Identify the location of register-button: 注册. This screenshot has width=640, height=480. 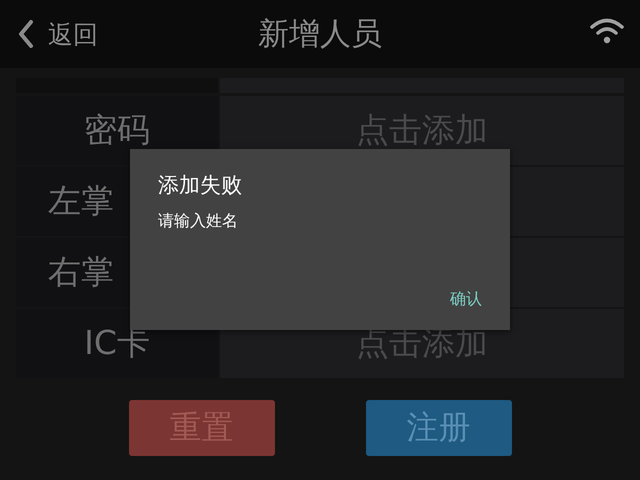
(439, 428).